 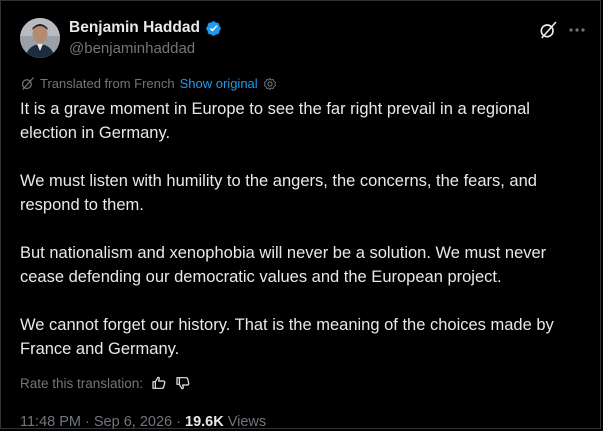 What do you see at coordinates (548, 30) in the screenshot?
I see `grok-icon` at bounding box center [548, 30].